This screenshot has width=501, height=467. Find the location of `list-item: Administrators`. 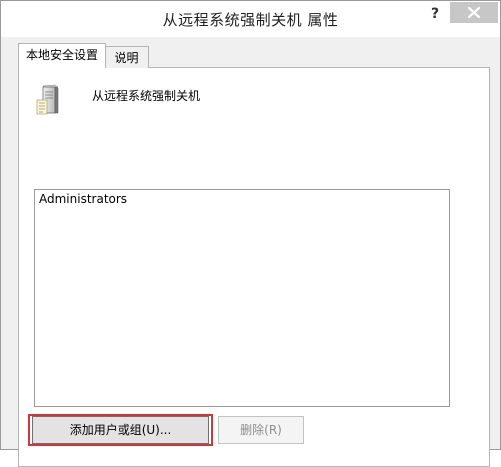

list-item: Administrators is located at coordinates (83, 199).